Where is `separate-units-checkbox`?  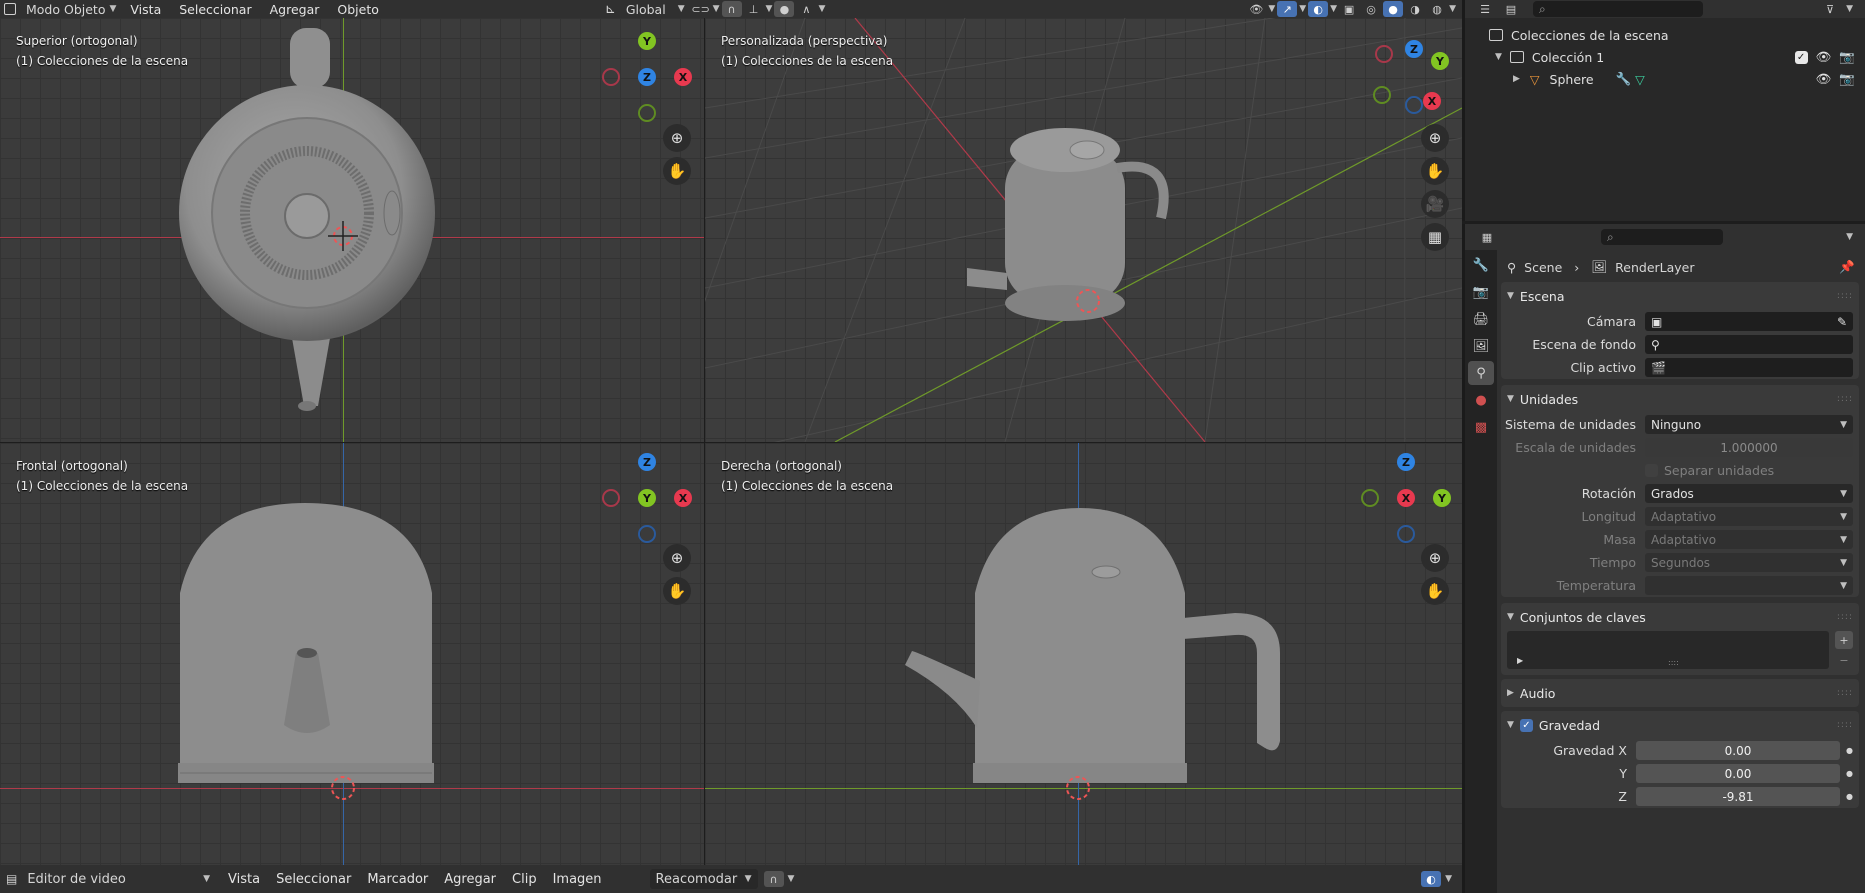 separate-units-checkbox is located at coordinates (1651, 470).